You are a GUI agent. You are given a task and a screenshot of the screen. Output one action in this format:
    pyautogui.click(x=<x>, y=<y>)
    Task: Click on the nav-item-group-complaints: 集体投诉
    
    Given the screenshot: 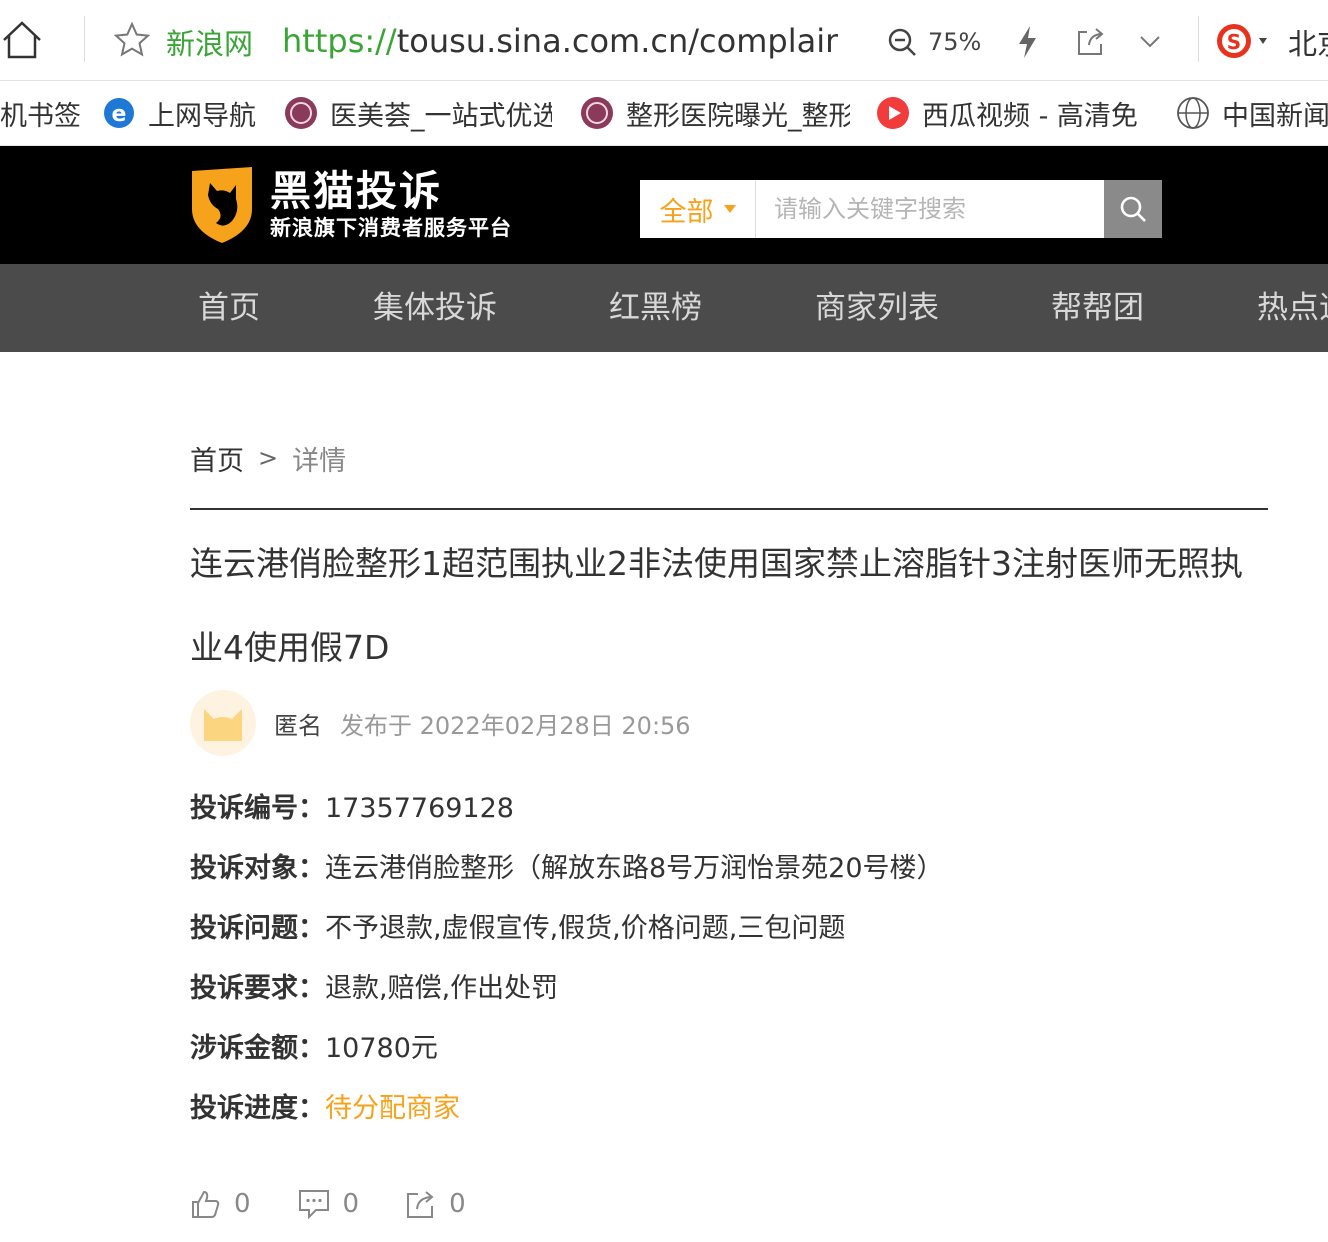 What is the action you would take?
    pyautogui.click(x=435, y=308)
    